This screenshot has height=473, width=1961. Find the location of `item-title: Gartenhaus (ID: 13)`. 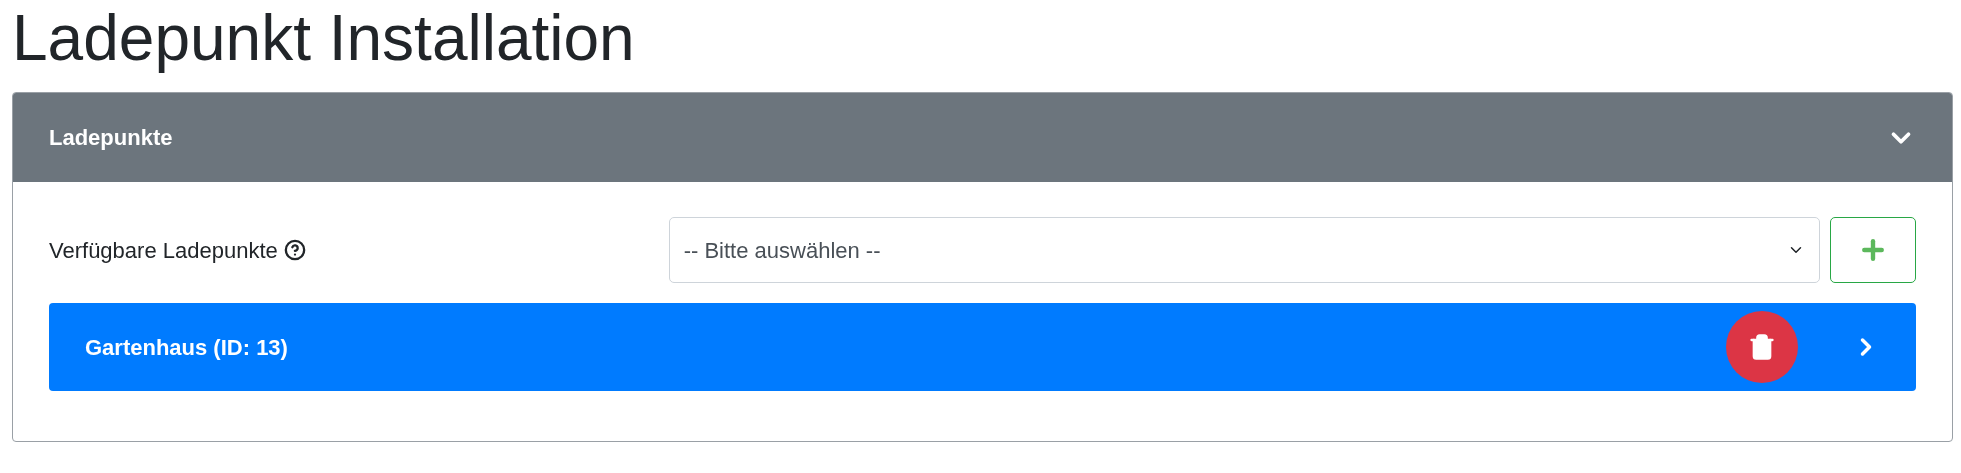

item-title: Gartenhaus (ID: 13) is located at coordinates (187, 347).